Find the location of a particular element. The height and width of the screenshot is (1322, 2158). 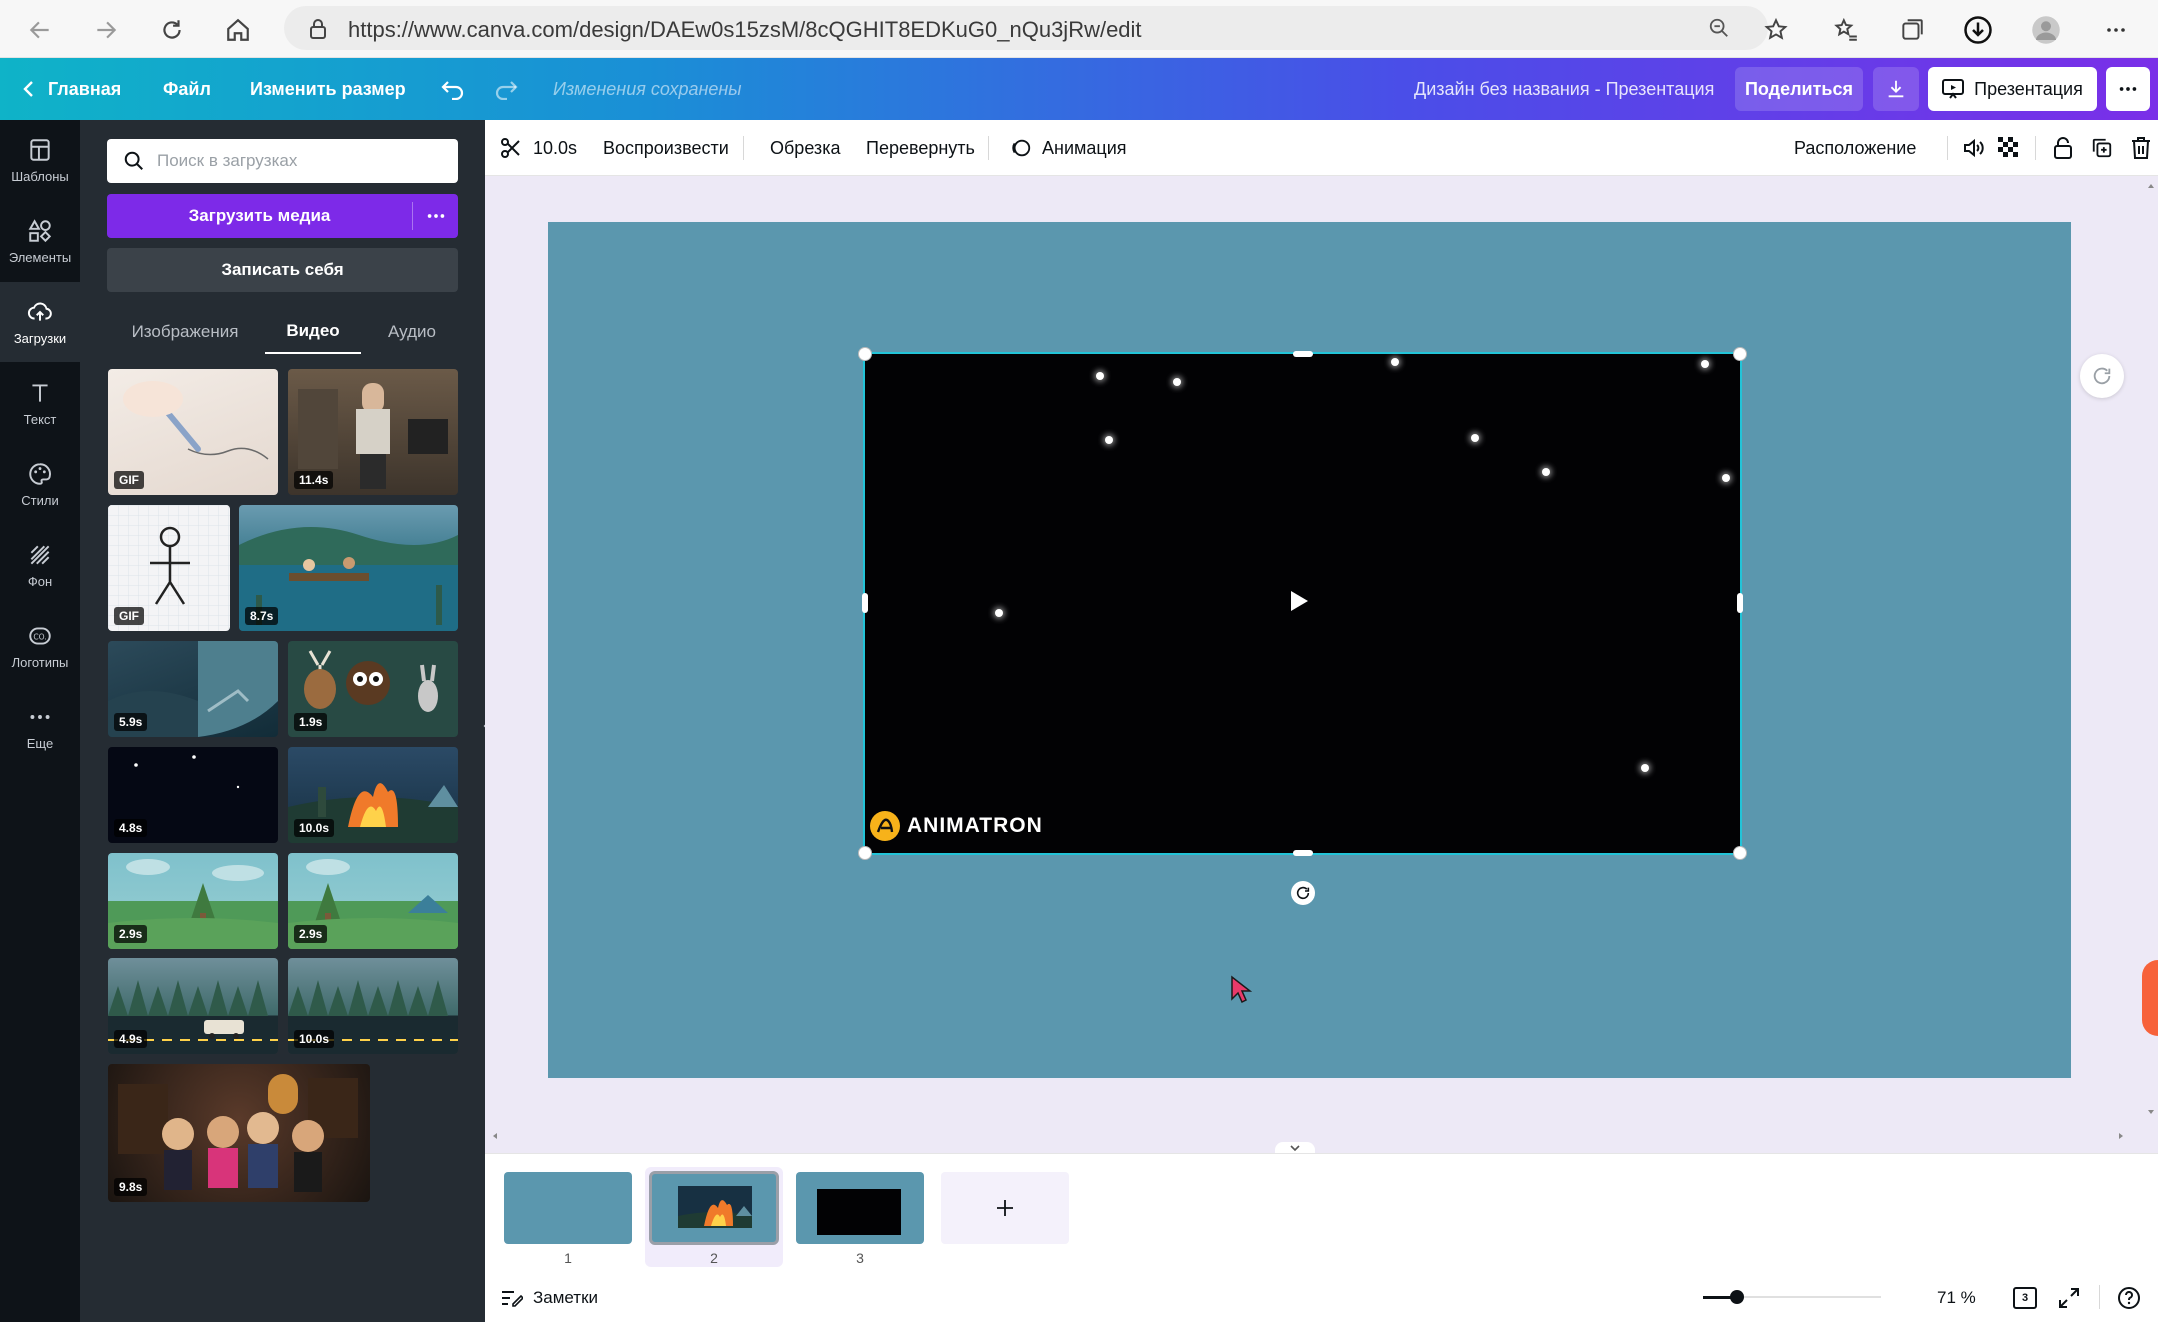

resize-handle-bottom-left is located at coordinates (865, 853).